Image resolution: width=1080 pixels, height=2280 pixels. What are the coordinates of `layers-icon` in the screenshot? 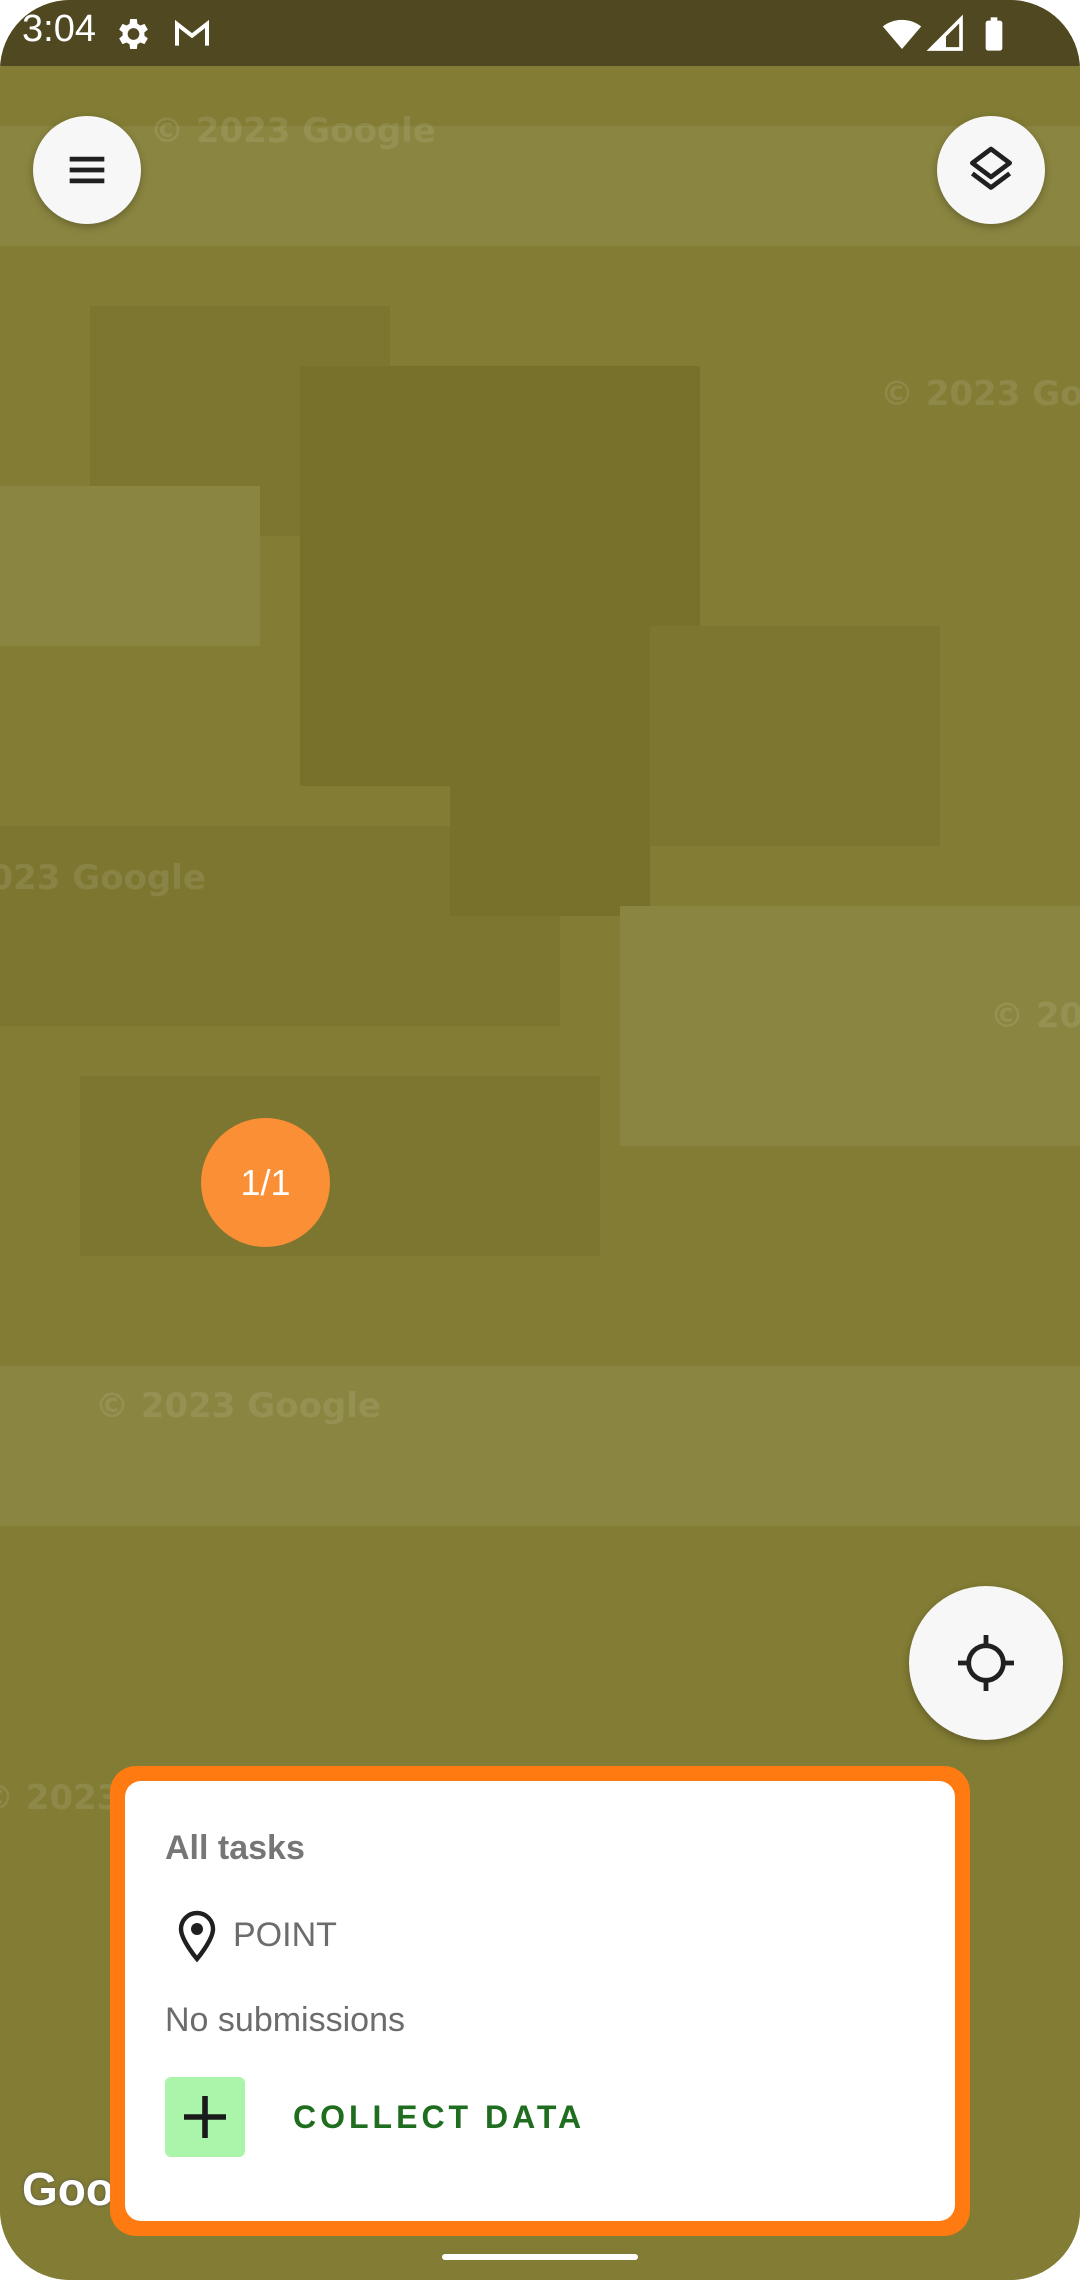 It's located at (991, 168).